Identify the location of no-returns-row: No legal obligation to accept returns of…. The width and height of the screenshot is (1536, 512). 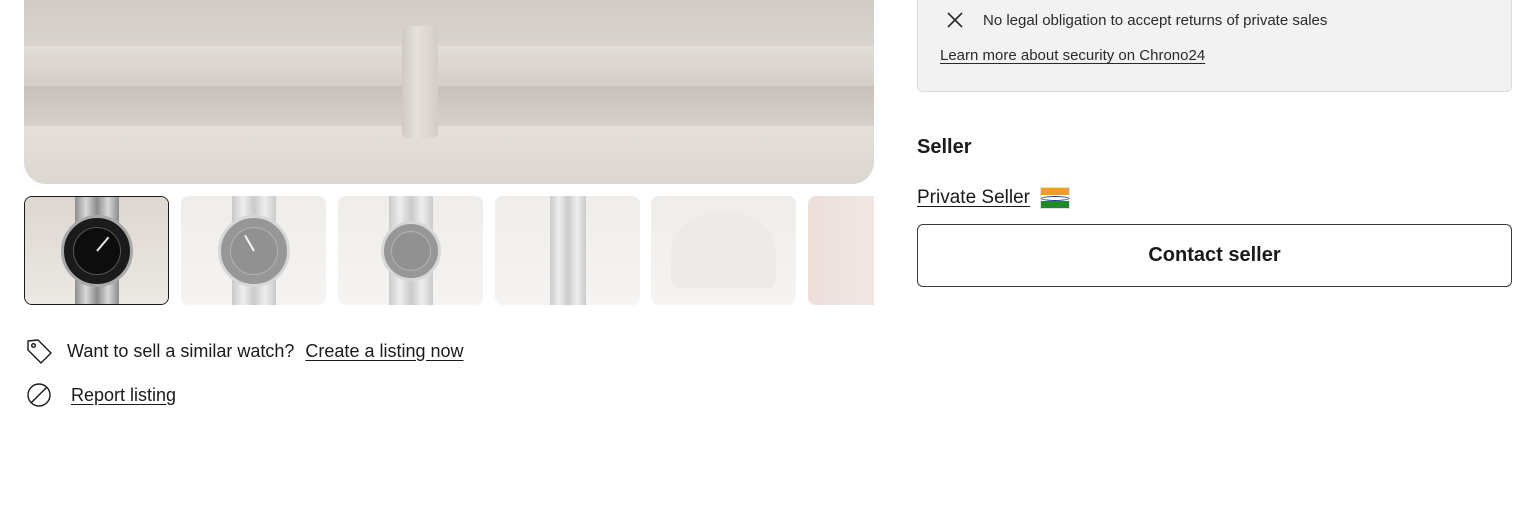
(1135, 20).